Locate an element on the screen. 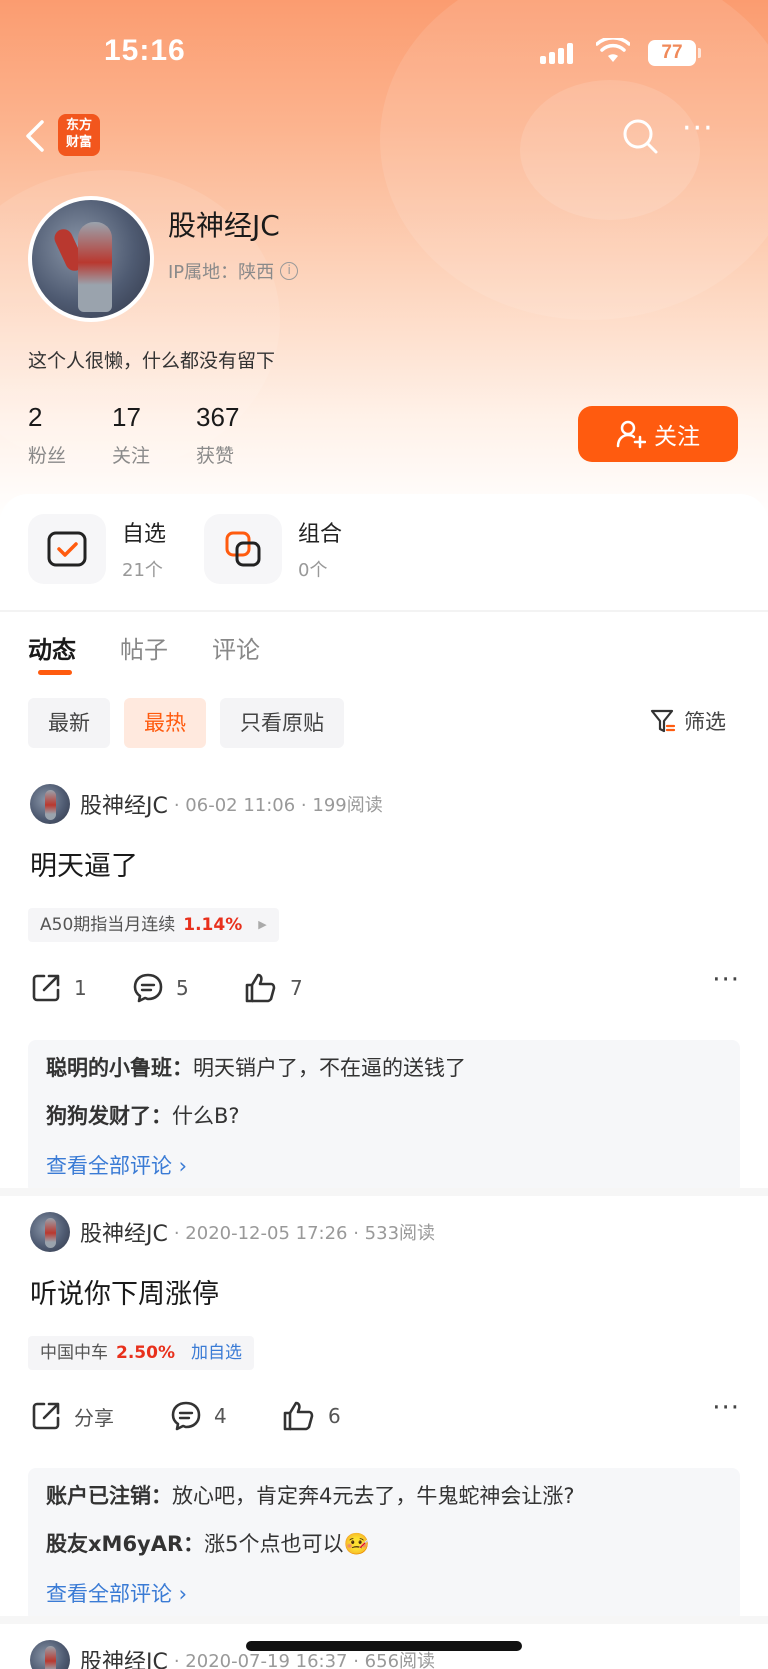 This screenshot has height=1669, width=768. add-user-icon is located at coordinates (631, 434).